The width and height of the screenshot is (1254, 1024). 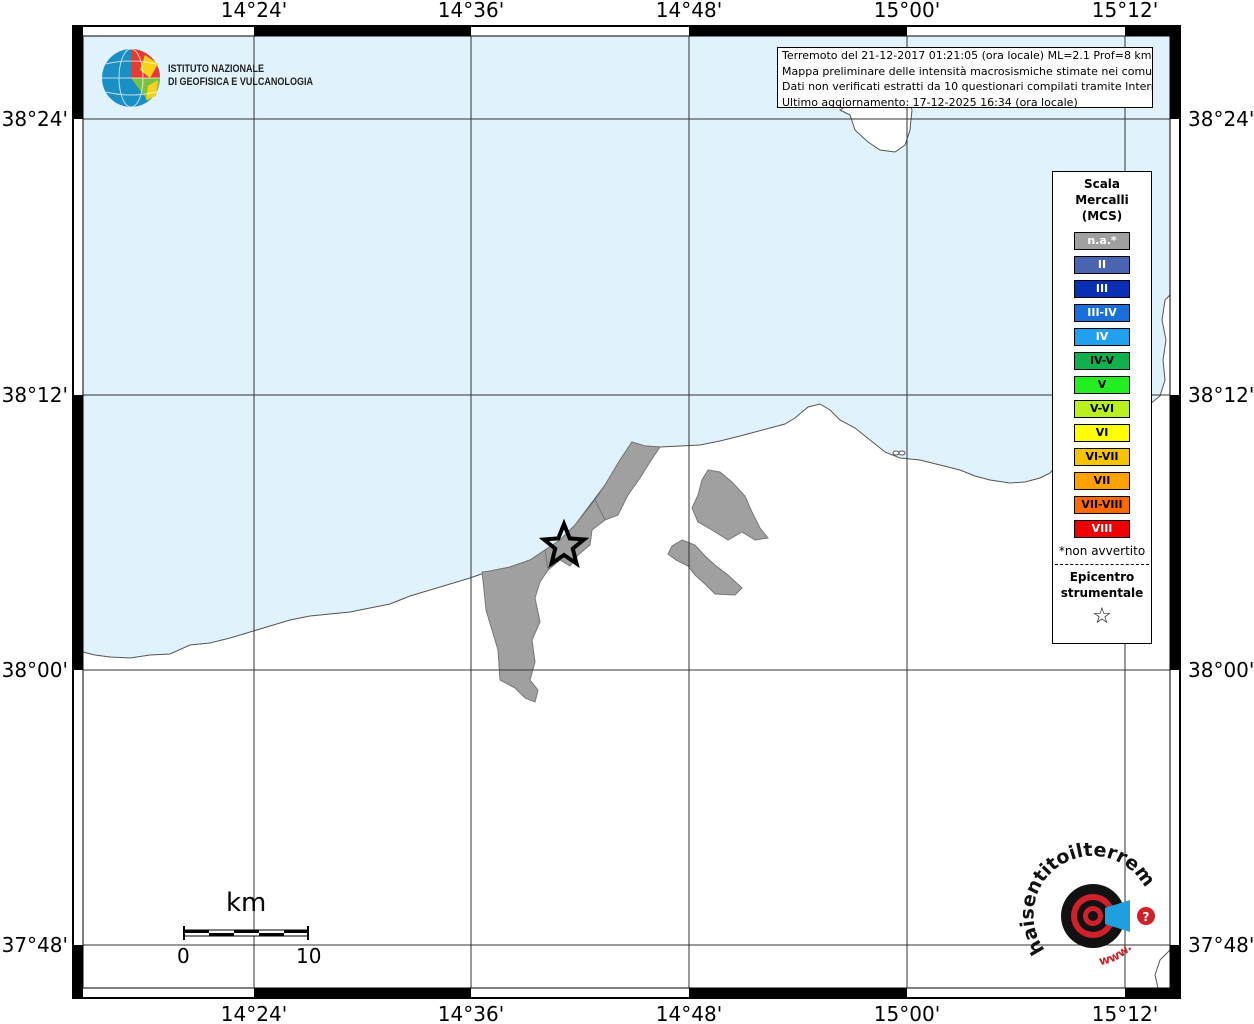 I want to click on legend-title: Scala Mercalli (MCS), so click(x=1102, y=200).